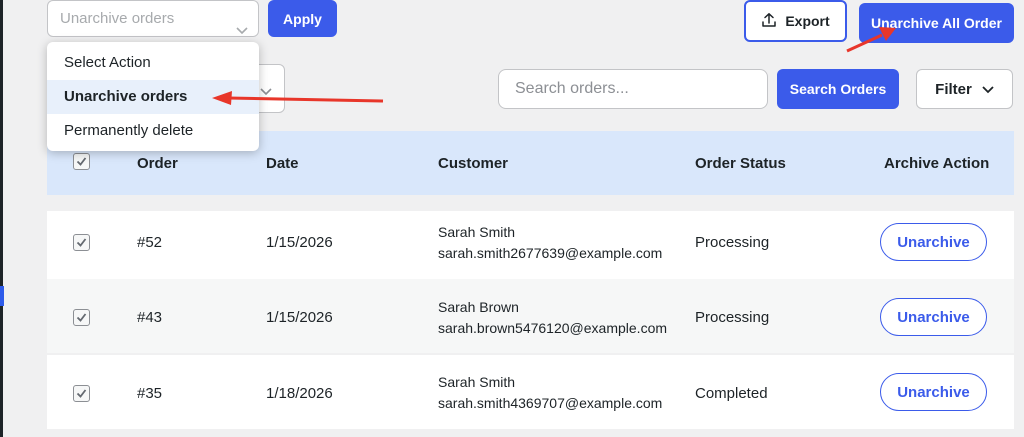 This screenshot has width=1024, height=437. Describe the element at coordinates (2, 296) in the screenshot. I see `window-edge-marker` at that location.